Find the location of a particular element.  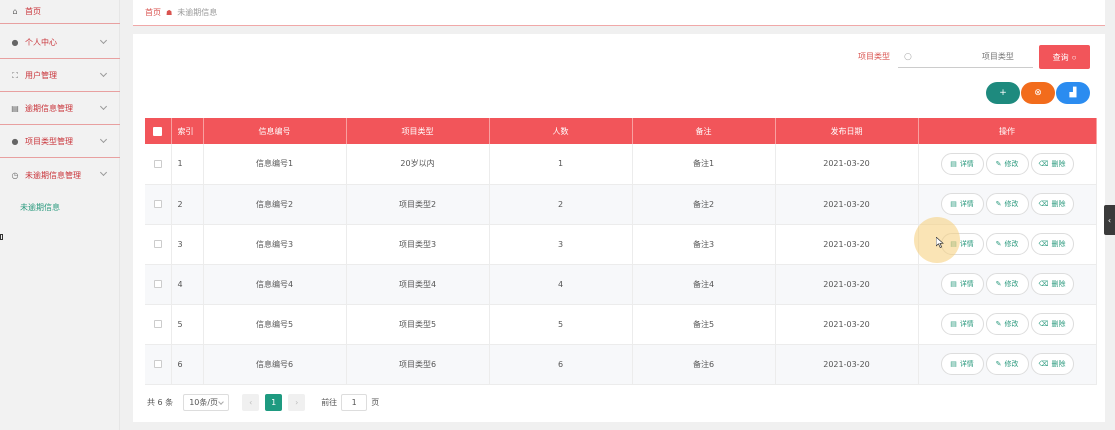

cell-project-type: 项目类型4 is located at coordinates (418, 284).